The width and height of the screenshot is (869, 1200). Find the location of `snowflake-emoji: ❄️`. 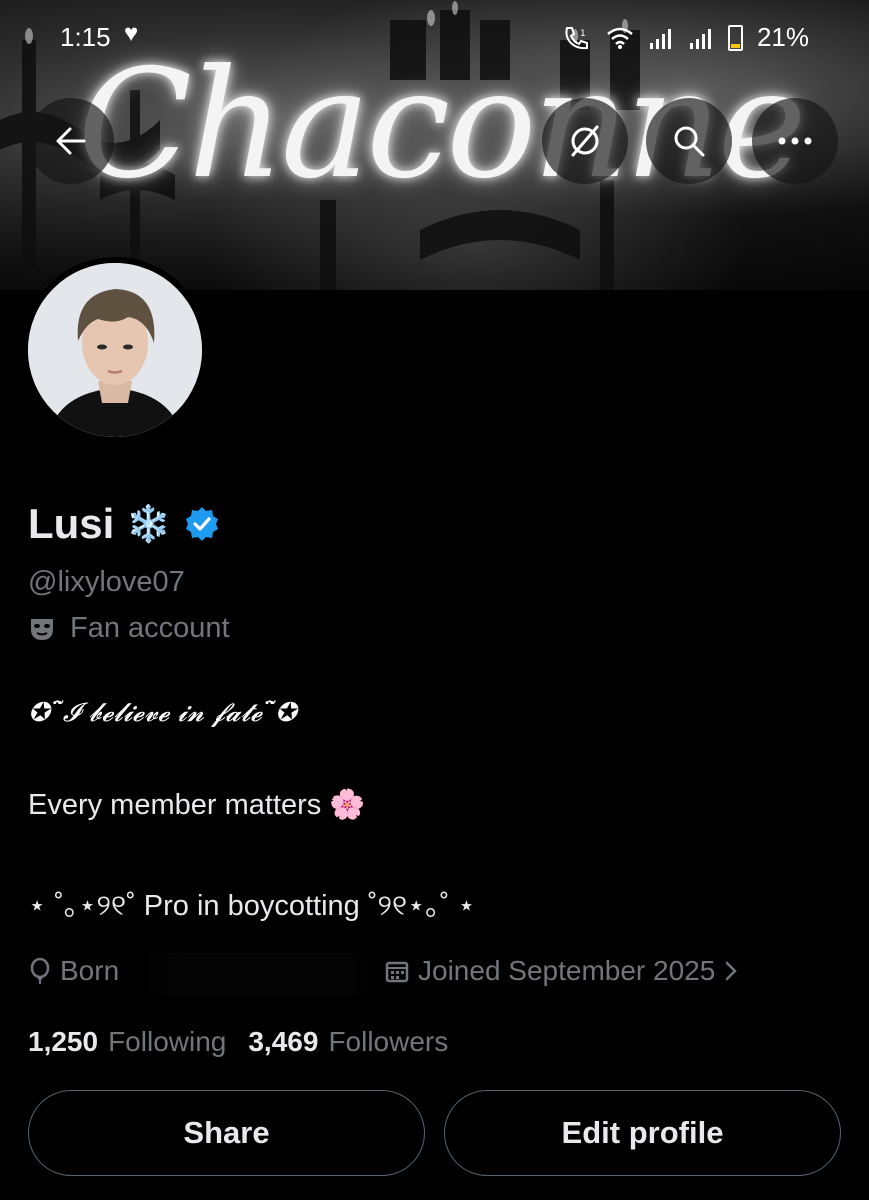

snowflake-emoji: ❄️ is located at coordinates (149, 523).